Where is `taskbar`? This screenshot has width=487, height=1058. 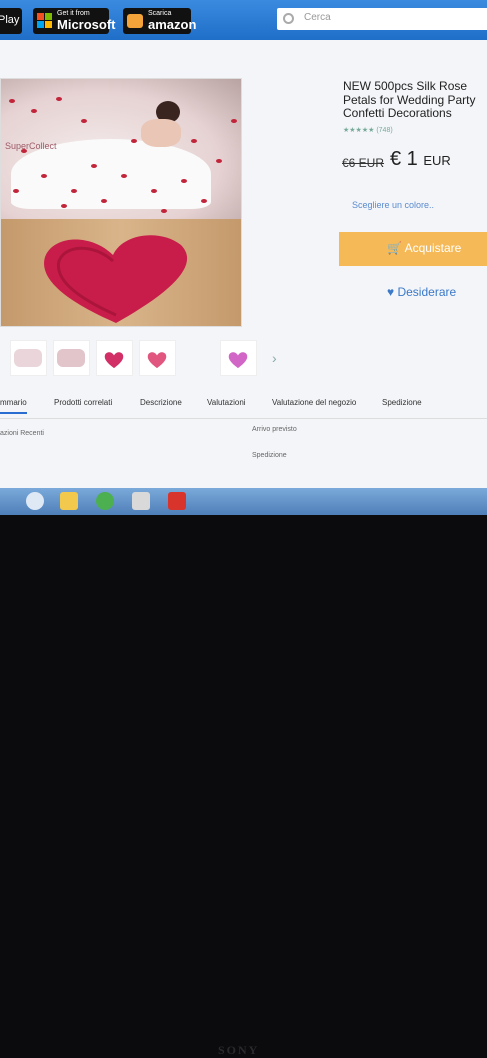
taskbar is located at coordinates (243, 501).